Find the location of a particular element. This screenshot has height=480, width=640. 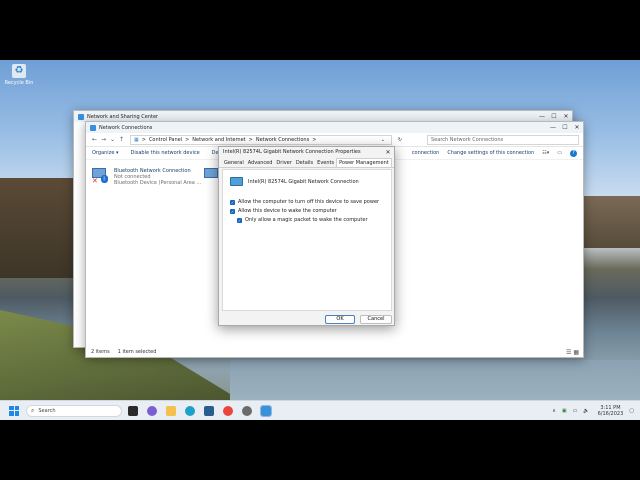

breadcrumb-item-control-panel: Control Panel is located at coordinates (165, 140).